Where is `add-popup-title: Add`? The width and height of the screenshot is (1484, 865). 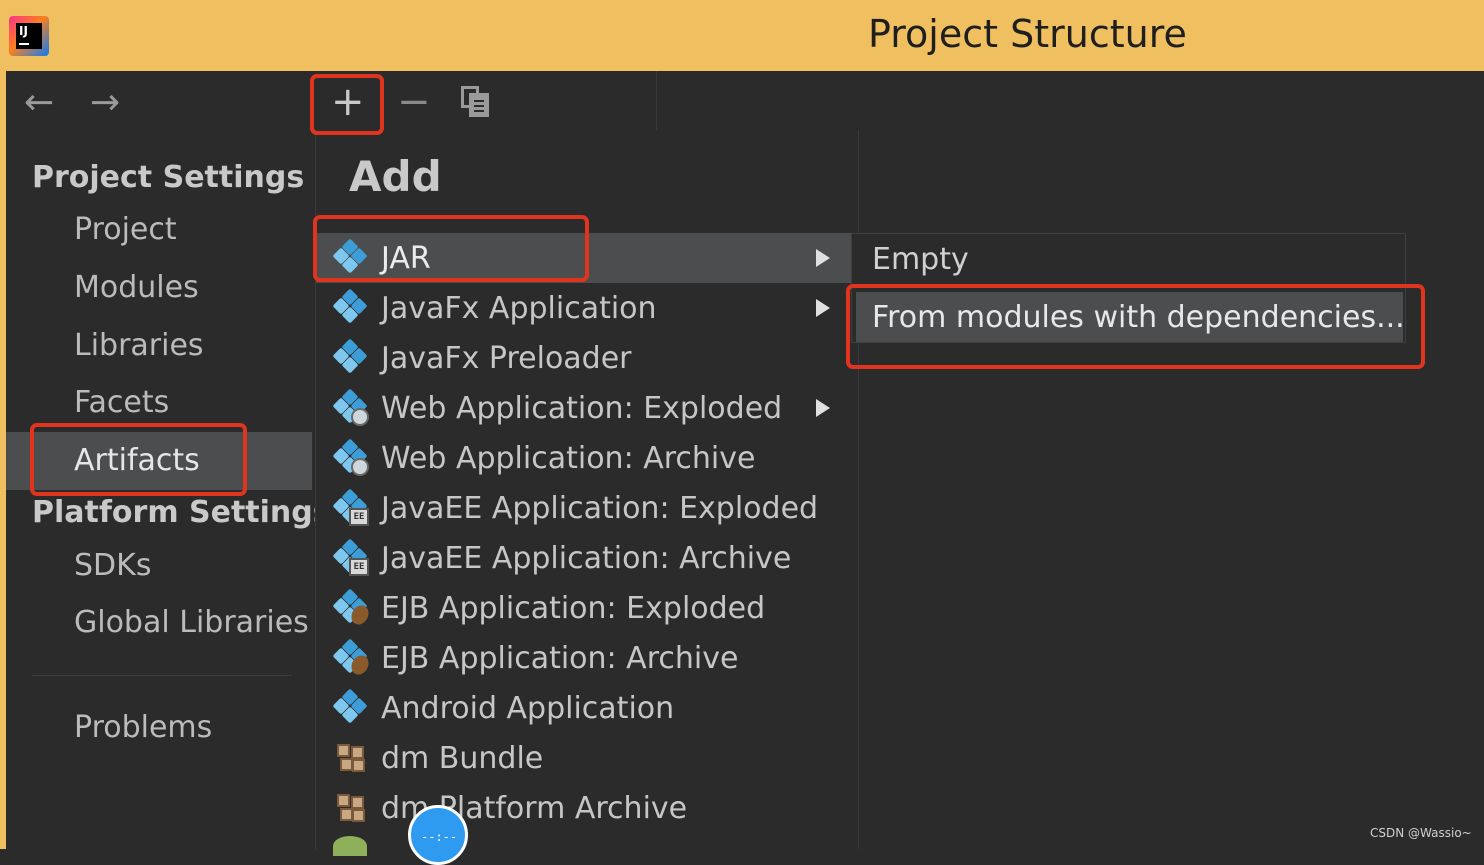
add-popup-title: Add is located at coordinates (395, 176).